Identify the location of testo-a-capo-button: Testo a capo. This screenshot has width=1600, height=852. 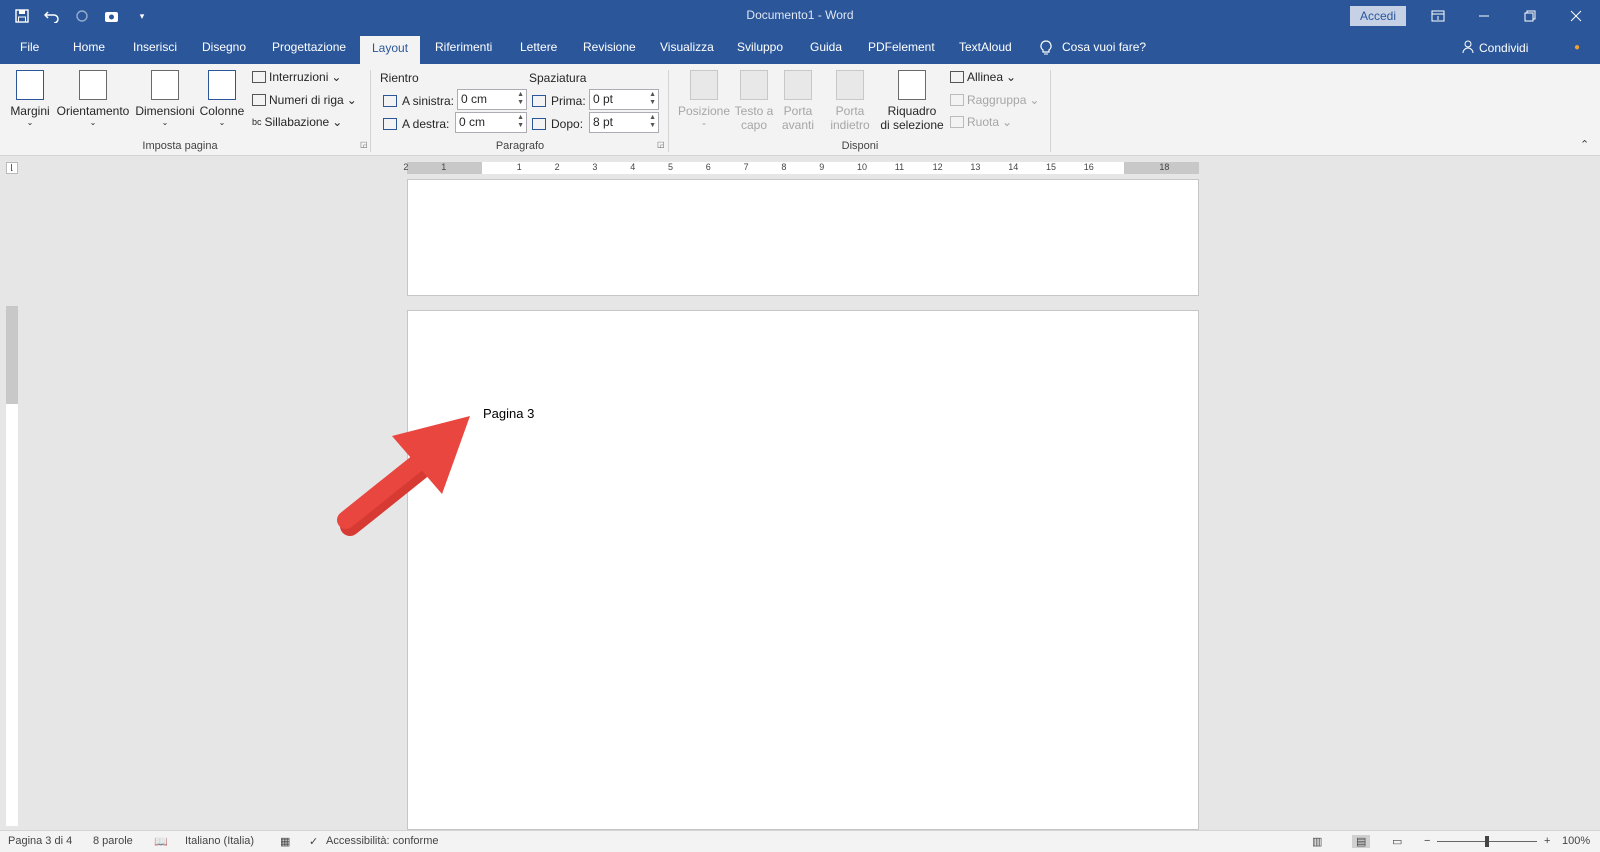
(754, 101).